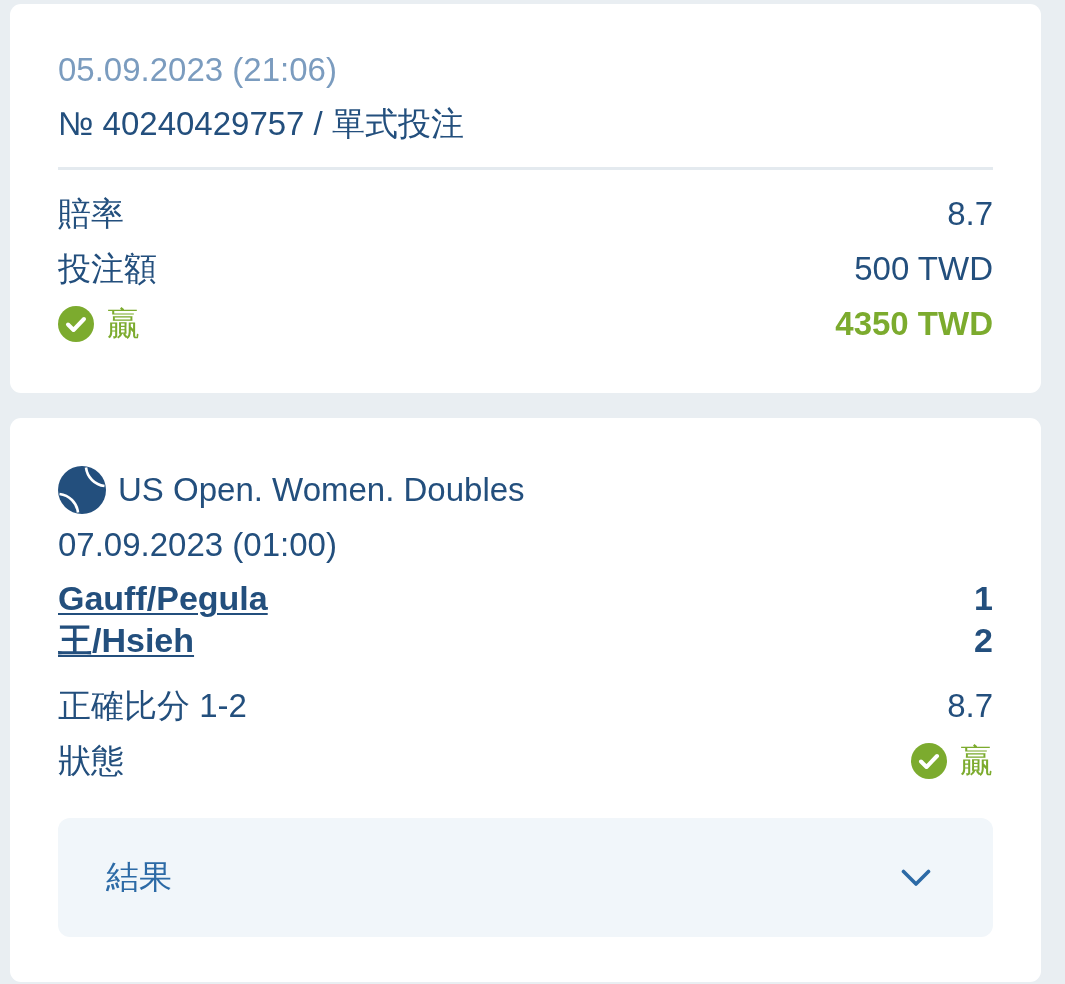 This screenshot has height=984, width=1065. I want to click on team-score: 2, so click(983, 640).